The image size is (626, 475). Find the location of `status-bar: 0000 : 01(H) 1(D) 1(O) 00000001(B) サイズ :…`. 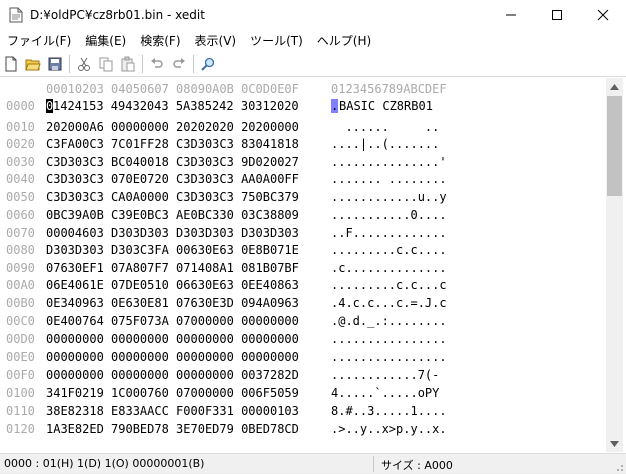

status-bar: 0000 : 01(H) 1(D) 1(O) 00000001(B) サイズ :… is located at coordinates (313, 463).